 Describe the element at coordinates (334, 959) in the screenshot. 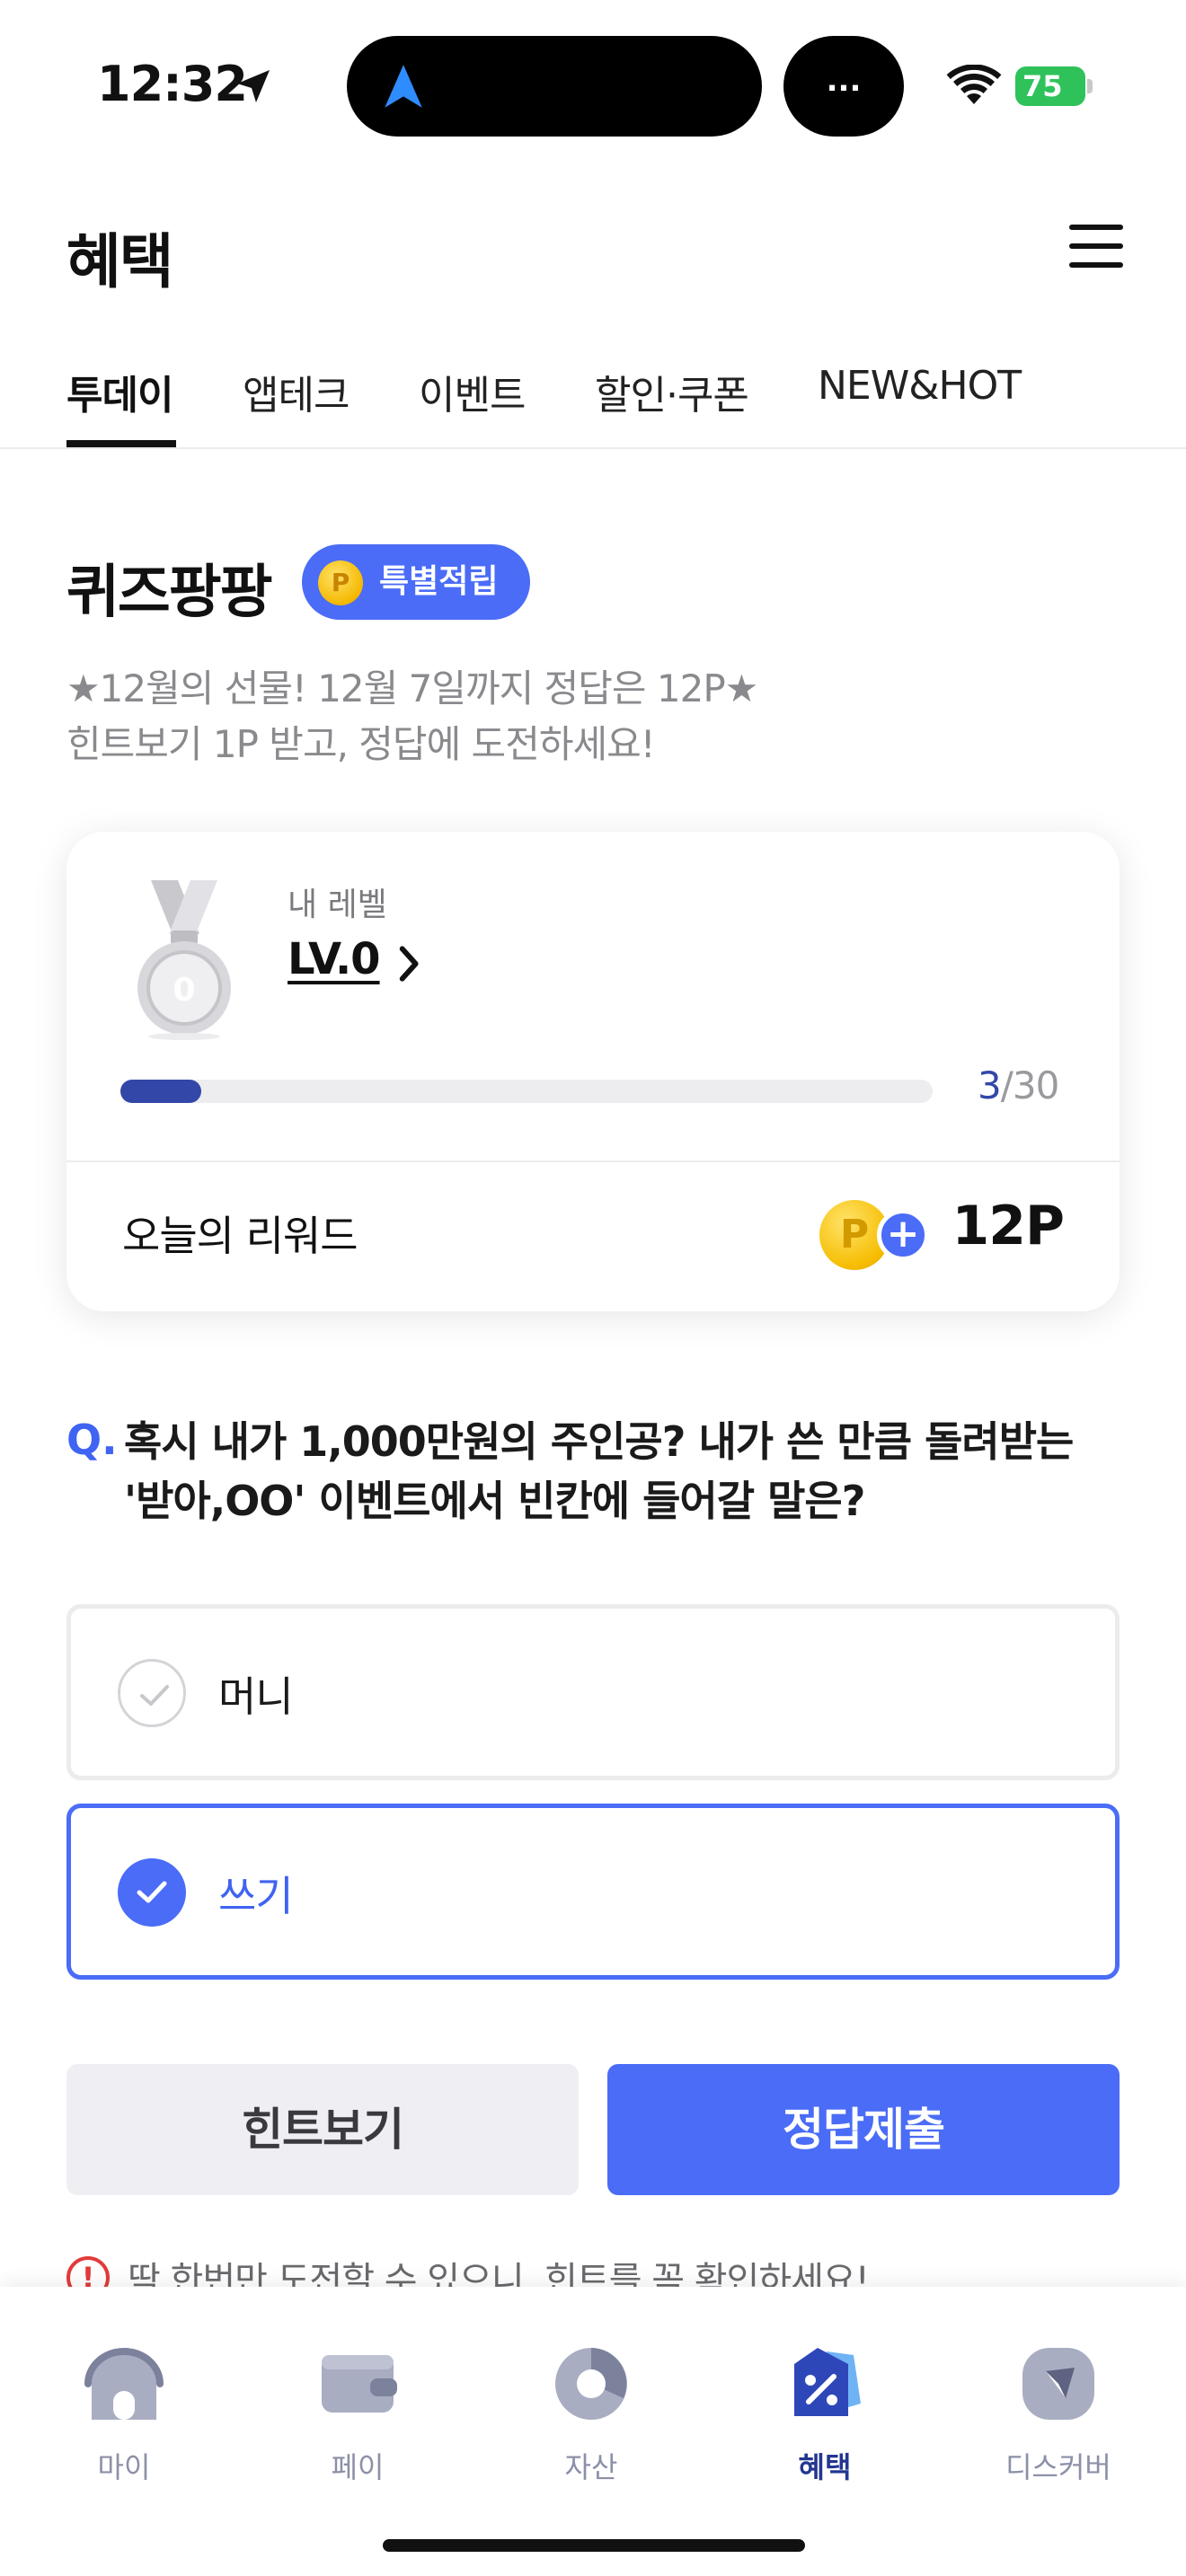

I see `level-value-link: LV.0` at that location.